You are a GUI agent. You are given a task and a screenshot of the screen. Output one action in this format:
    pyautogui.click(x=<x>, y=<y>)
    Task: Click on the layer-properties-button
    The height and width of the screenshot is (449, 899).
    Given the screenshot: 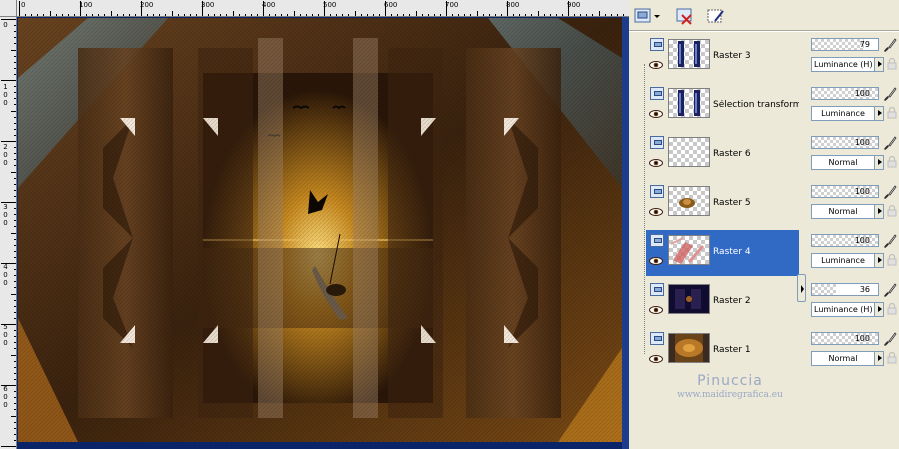 What is the action you would take?
    pyautogui.click(x=716, y=16)
    